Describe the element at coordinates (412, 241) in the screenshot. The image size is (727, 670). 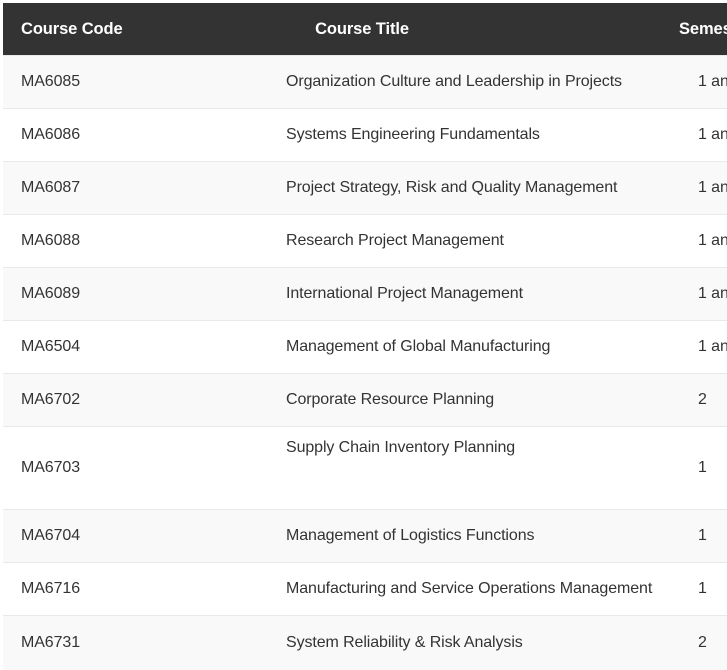
I see `cell-course-title: Research Project Management` at that location.